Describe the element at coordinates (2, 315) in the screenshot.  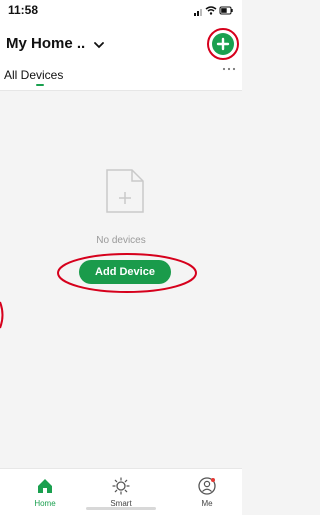
I see `highlight-mark-left` at that location.